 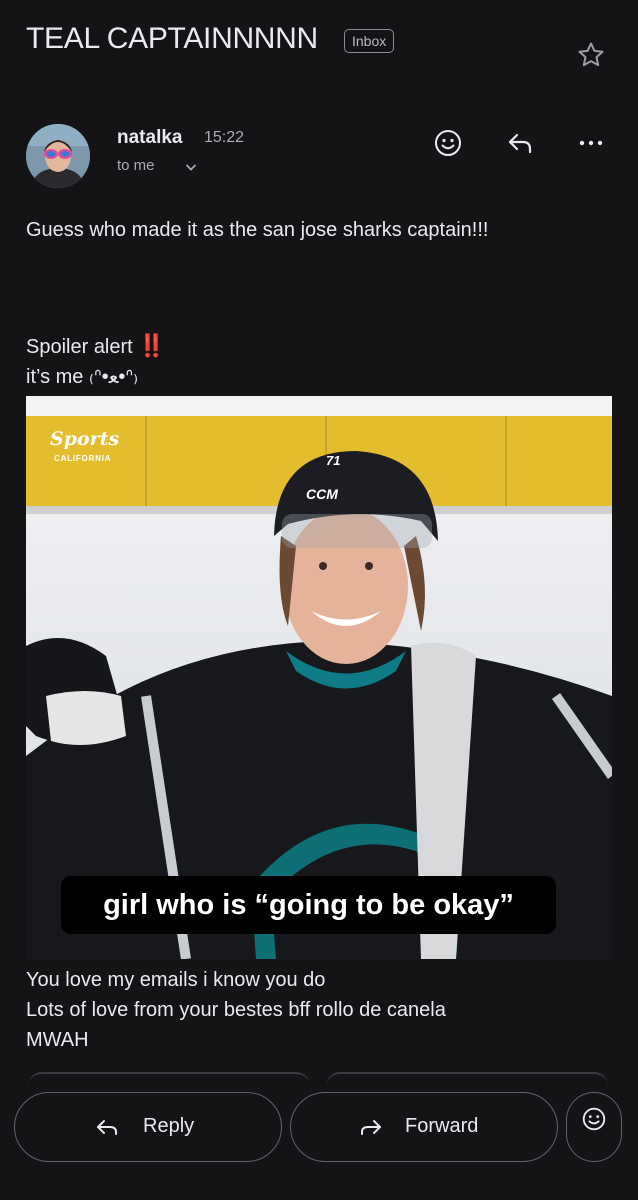 What do you see at coordinates (591, 55) in the screenshot?
I see `star-icon` at bounding box center [591, 55].